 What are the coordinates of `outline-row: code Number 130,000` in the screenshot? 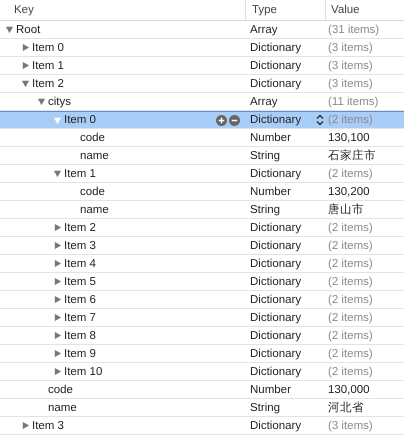 It's located at (202, 390).